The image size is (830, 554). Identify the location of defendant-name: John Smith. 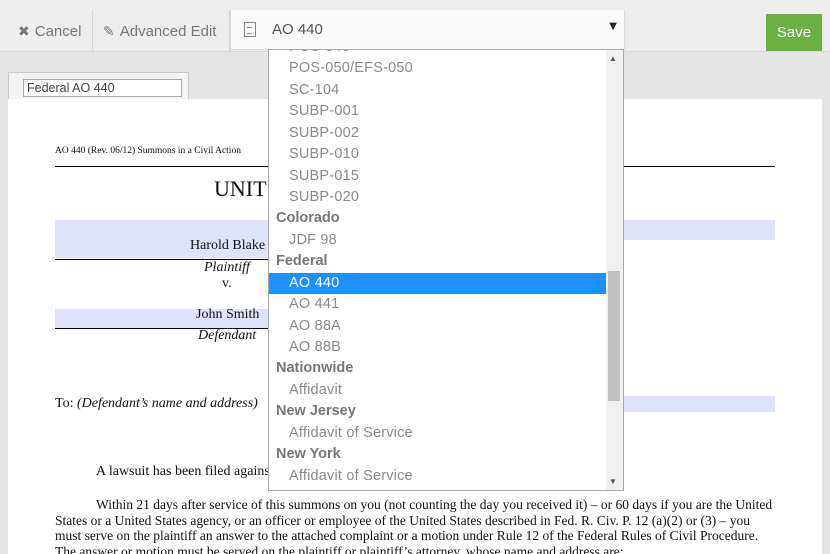
(228, 314).